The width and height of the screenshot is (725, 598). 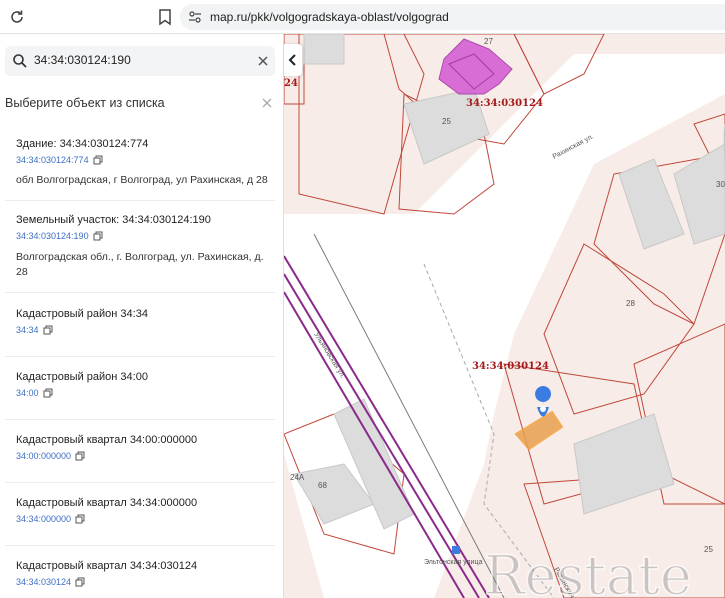 I want to click on site-settings-icon, so click(x=195, y=17).